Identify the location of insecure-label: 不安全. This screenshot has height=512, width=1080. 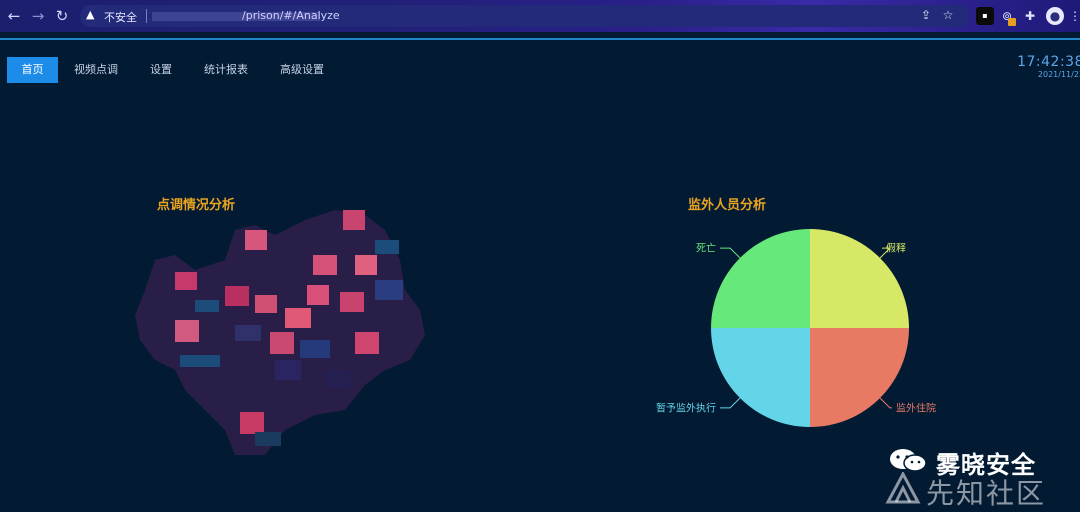
(120, 17).